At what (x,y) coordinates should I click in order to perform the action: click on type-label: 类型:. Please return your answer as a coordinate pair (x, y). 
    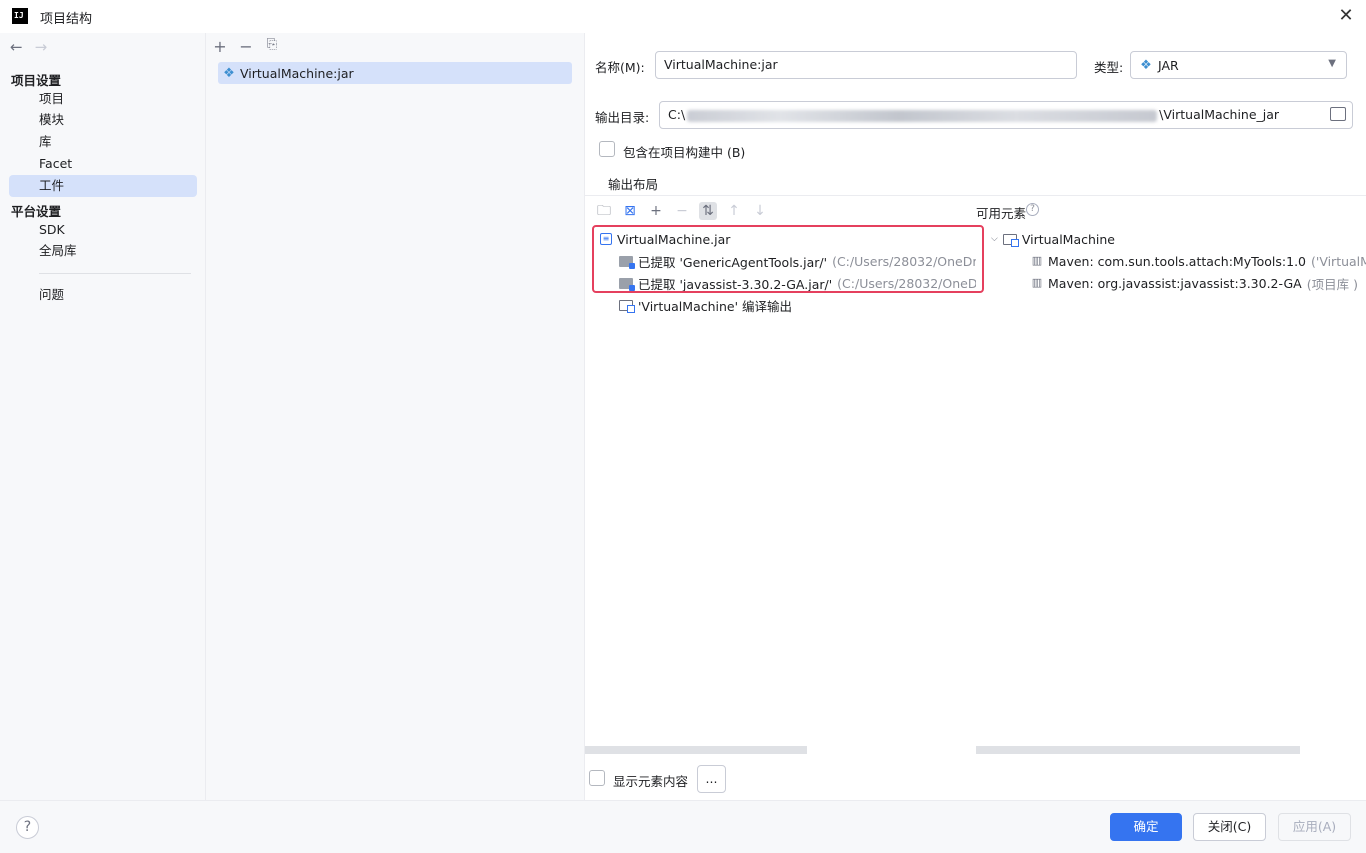
    Looking at the image, I should click on (1109, 67).